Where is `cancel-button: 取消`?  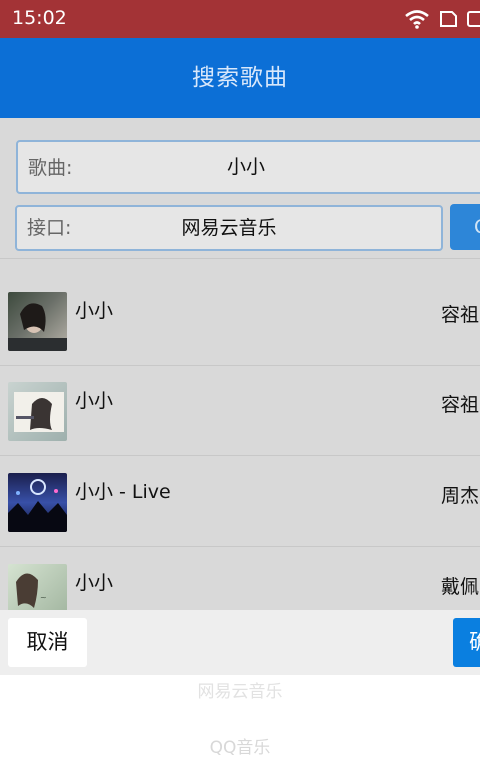
cancel-button: 取消 is located at coordinates (47, 642).